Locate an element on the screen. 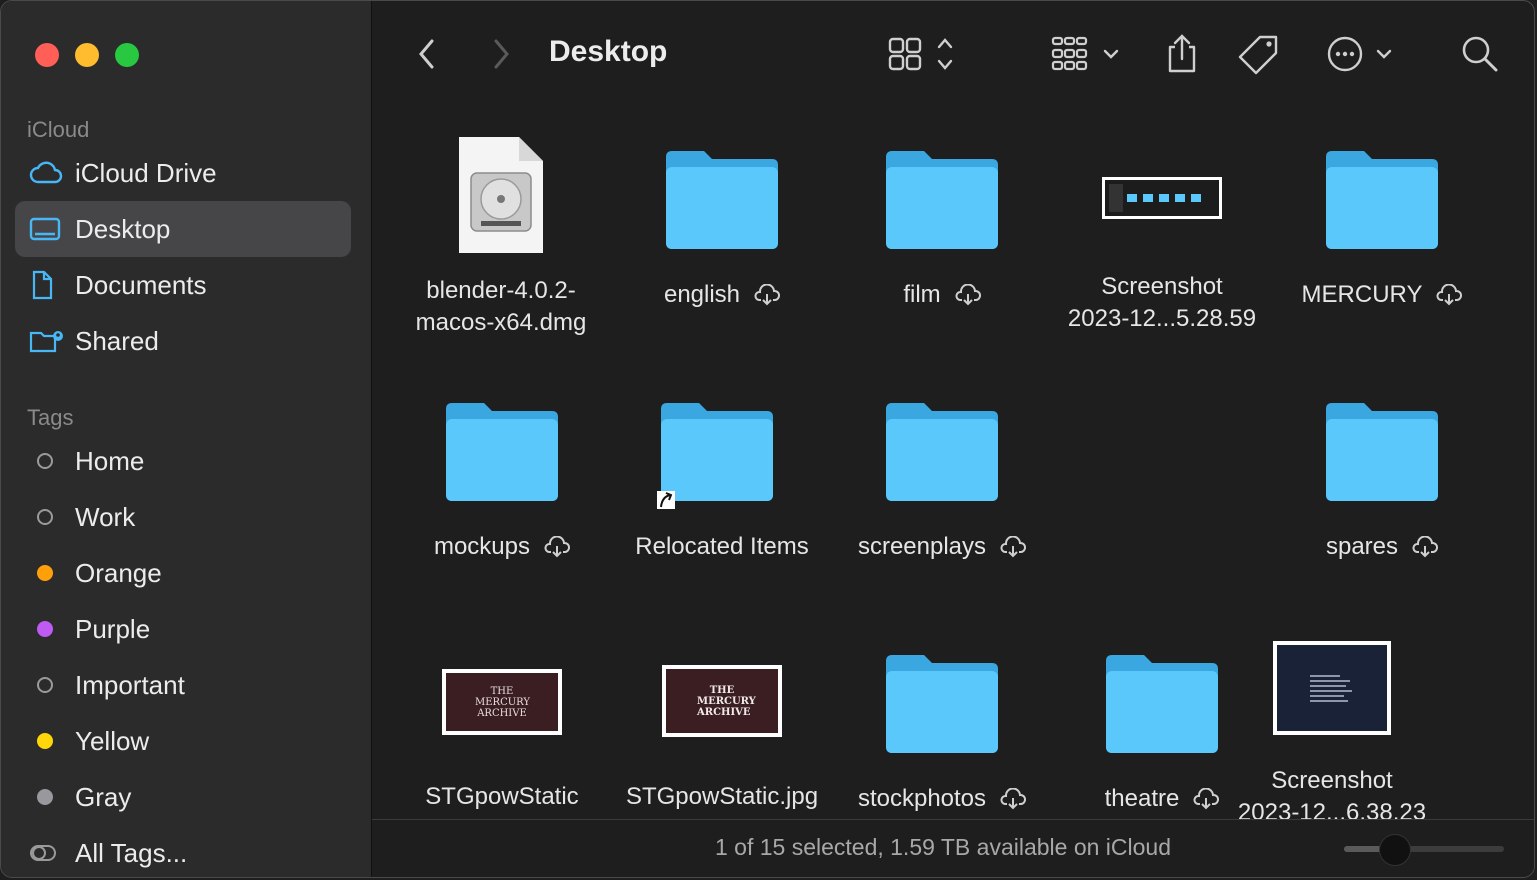 Image resolution: width=1537 pixels, height=880 pixels. file-item-blender-dmg: blender-4.0.2- macos-x64.dmg is located at coordinates (501, 236).